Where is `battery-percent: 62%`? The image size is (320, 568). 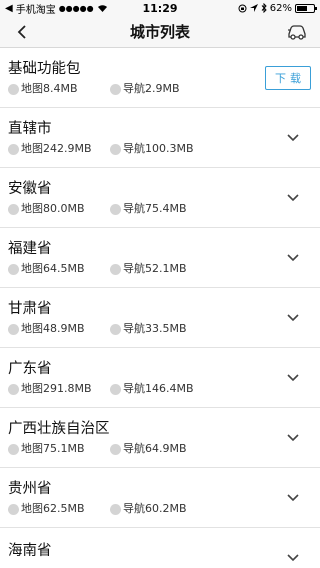 battery-percent: 62% is located at coordinates (280, 8).